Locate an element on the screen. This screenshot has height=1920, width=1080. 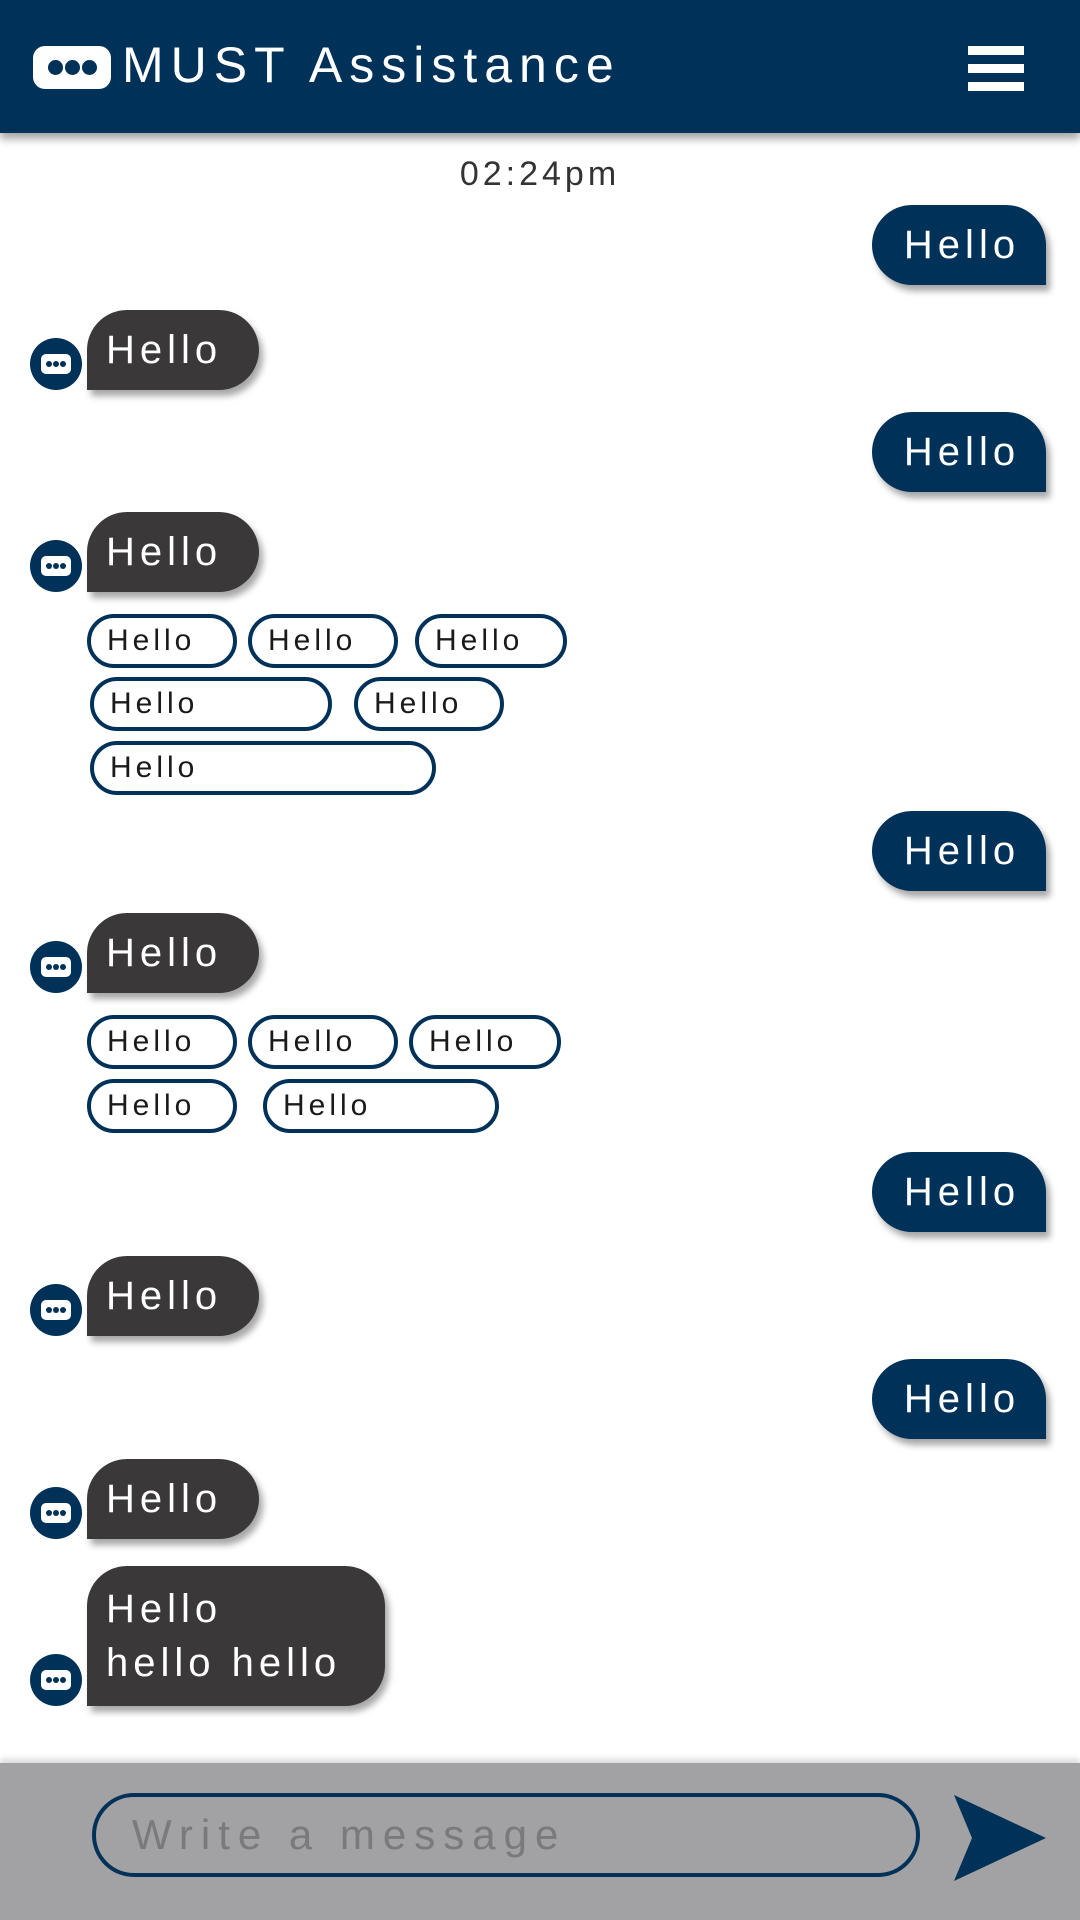
send-arrow-icon is located at coordinates (1000, 1838).